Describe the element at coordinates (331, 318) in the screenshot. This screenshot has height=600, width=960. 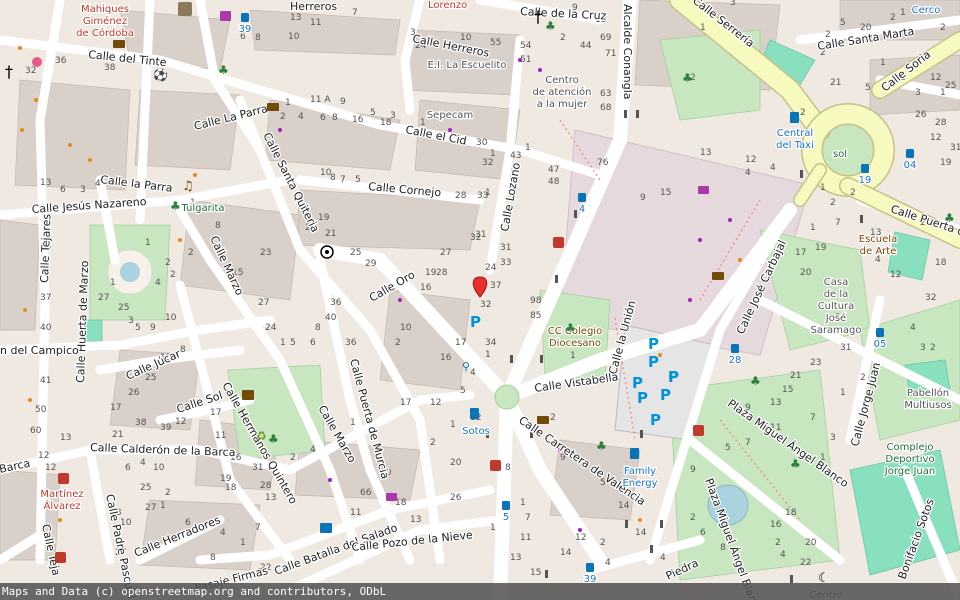
I see `svg-text: 40` at that location.